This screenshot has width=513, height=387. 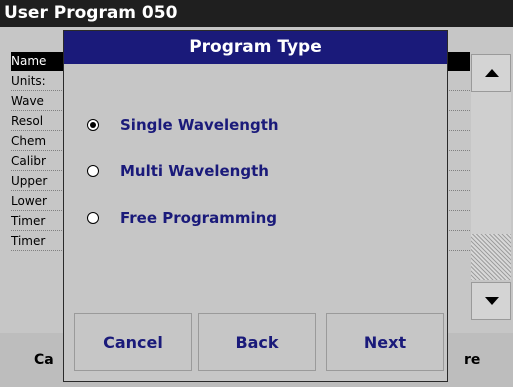 I want to click on next-button: Next, so click(x=385, y=342).